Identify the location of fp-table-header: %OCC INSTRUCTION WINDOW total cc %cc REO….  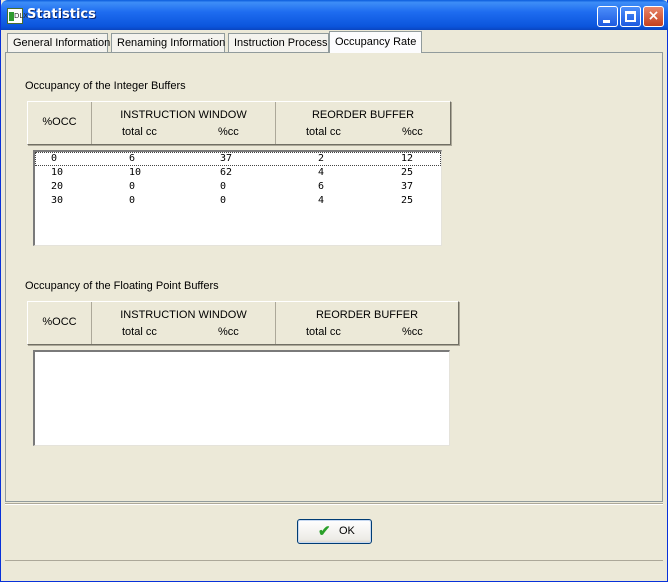
(243, 323).